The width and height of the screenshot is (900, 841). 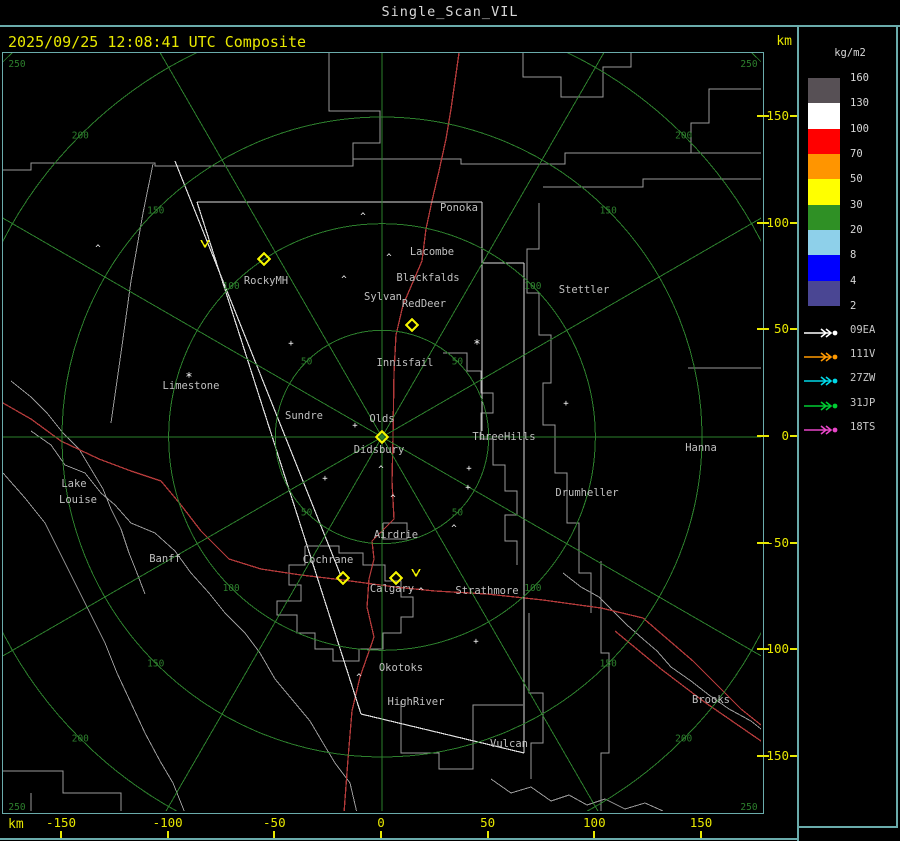 I want to click on radar-id-label: 18TS, so click(x=863, y=427).